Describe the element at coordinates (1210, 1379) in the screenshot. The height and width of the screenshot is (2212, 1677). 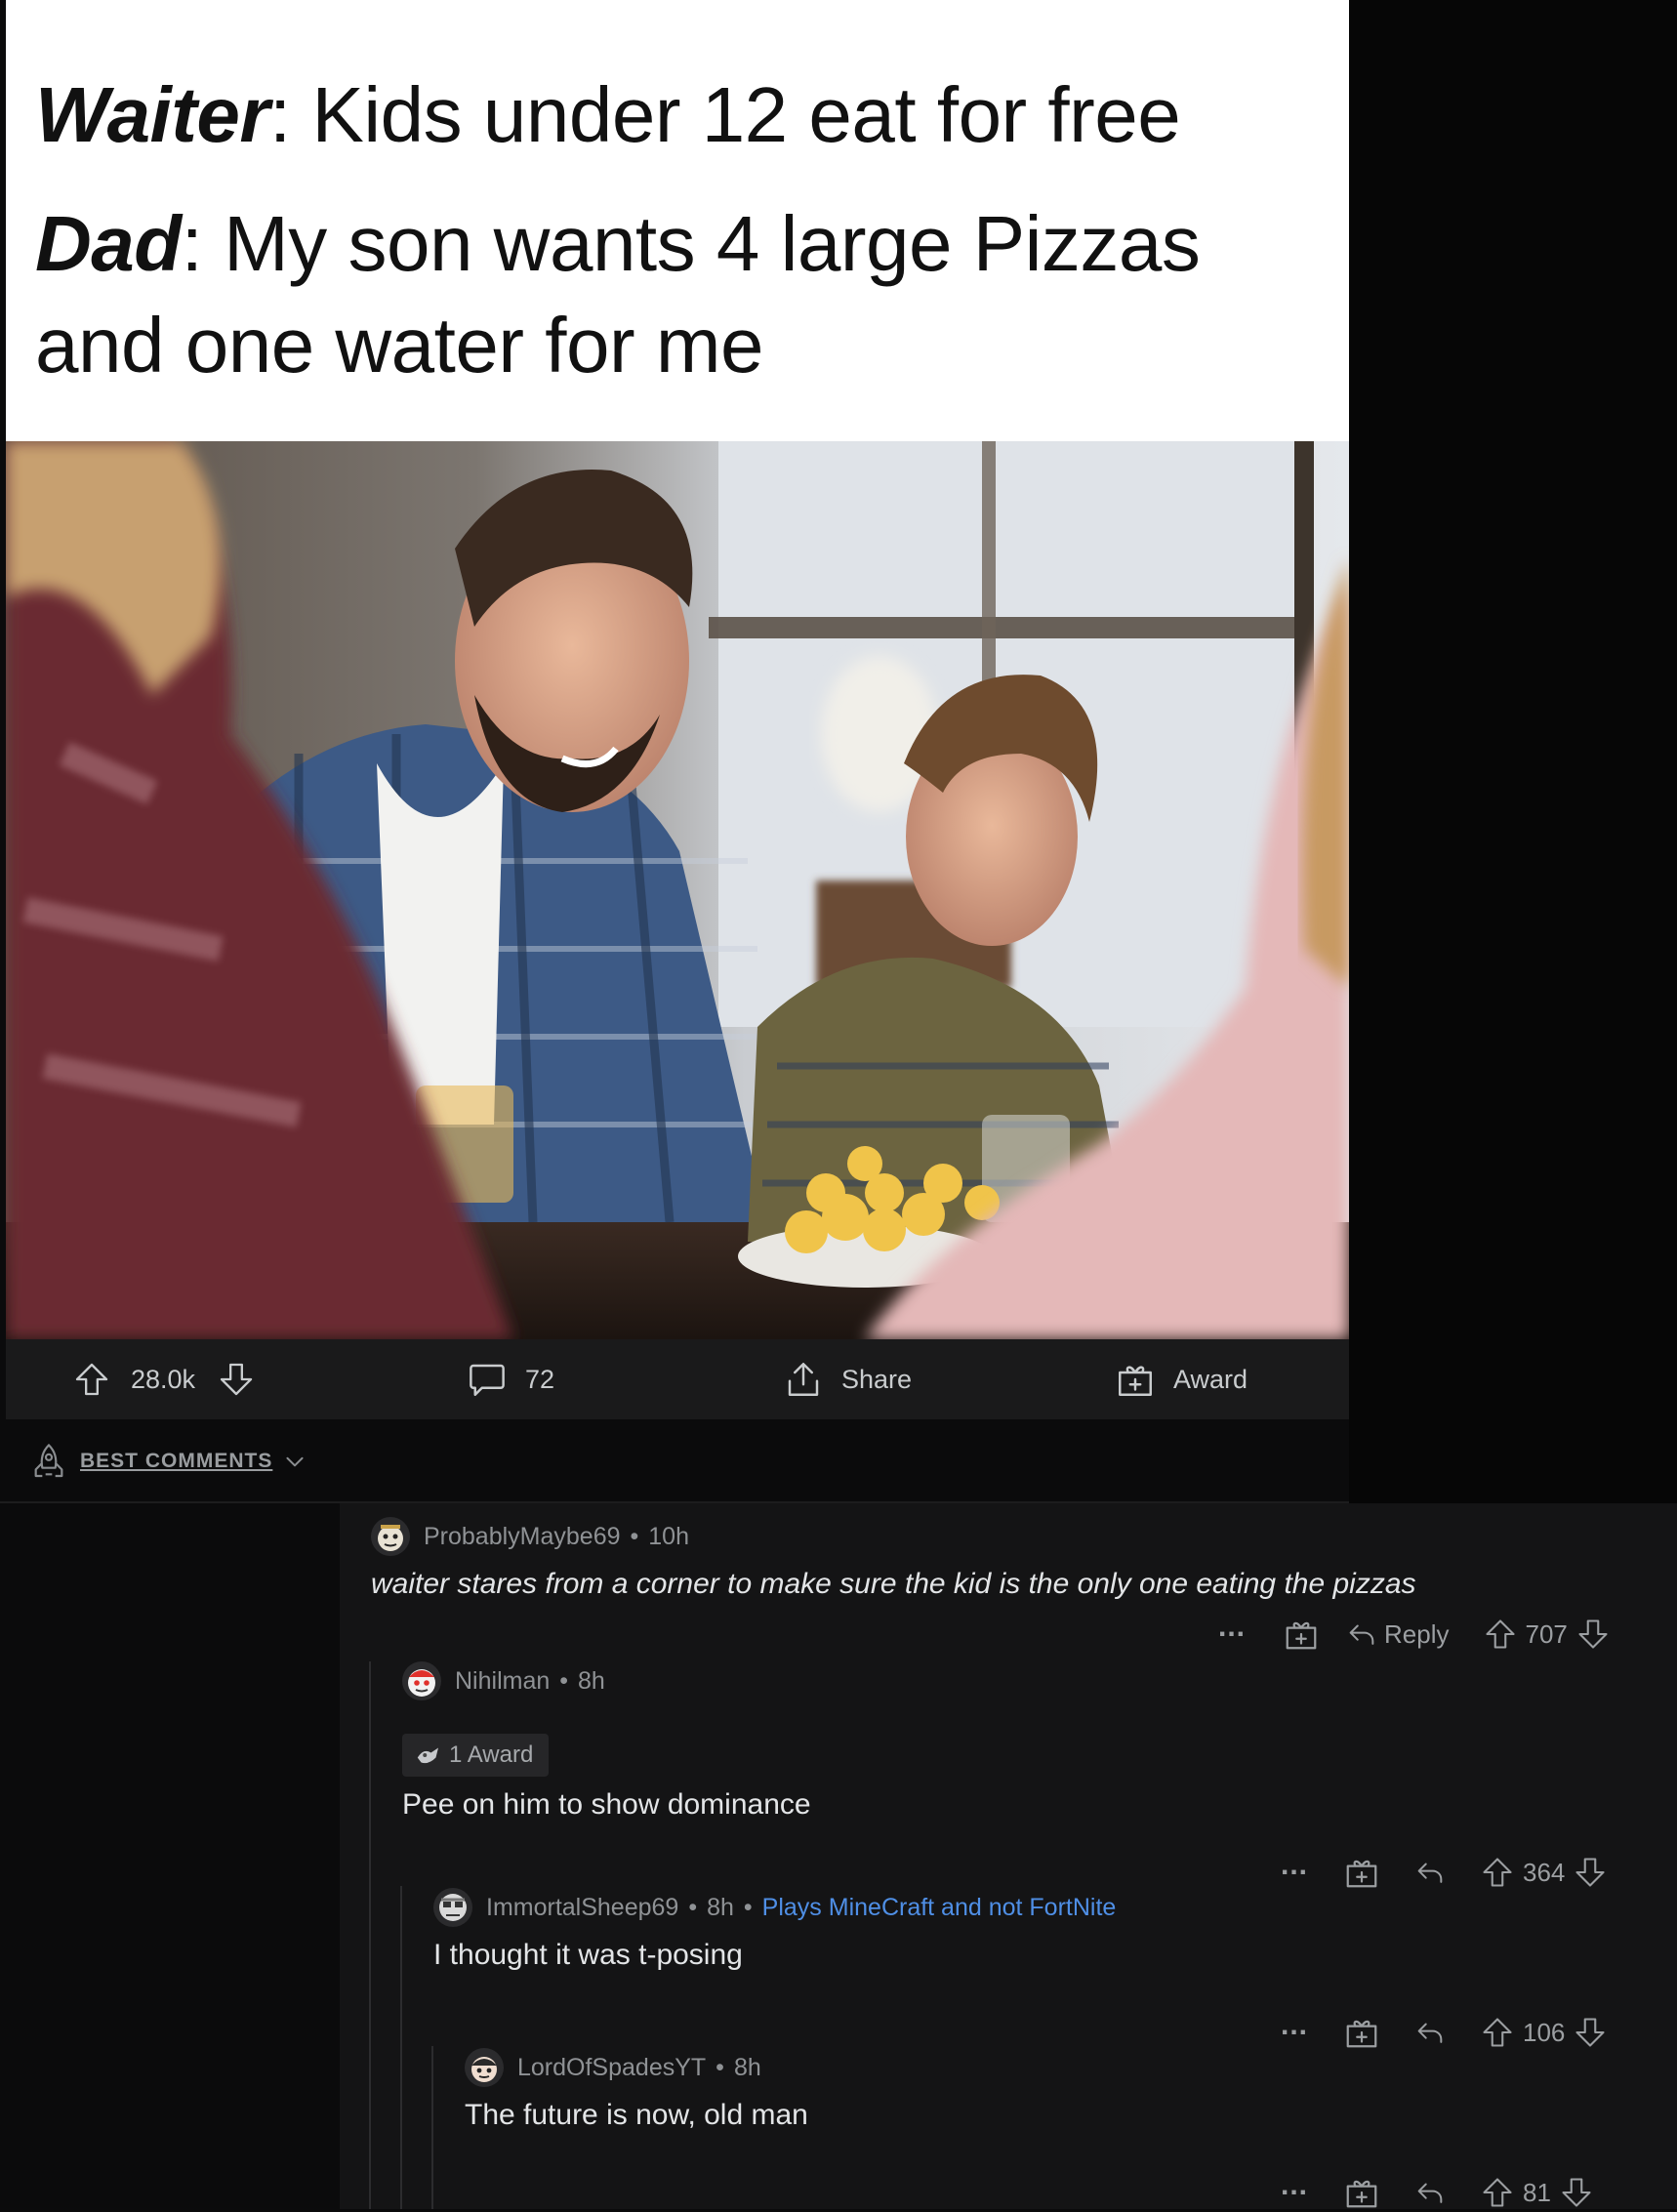
I see `award-label: Award` at that location.